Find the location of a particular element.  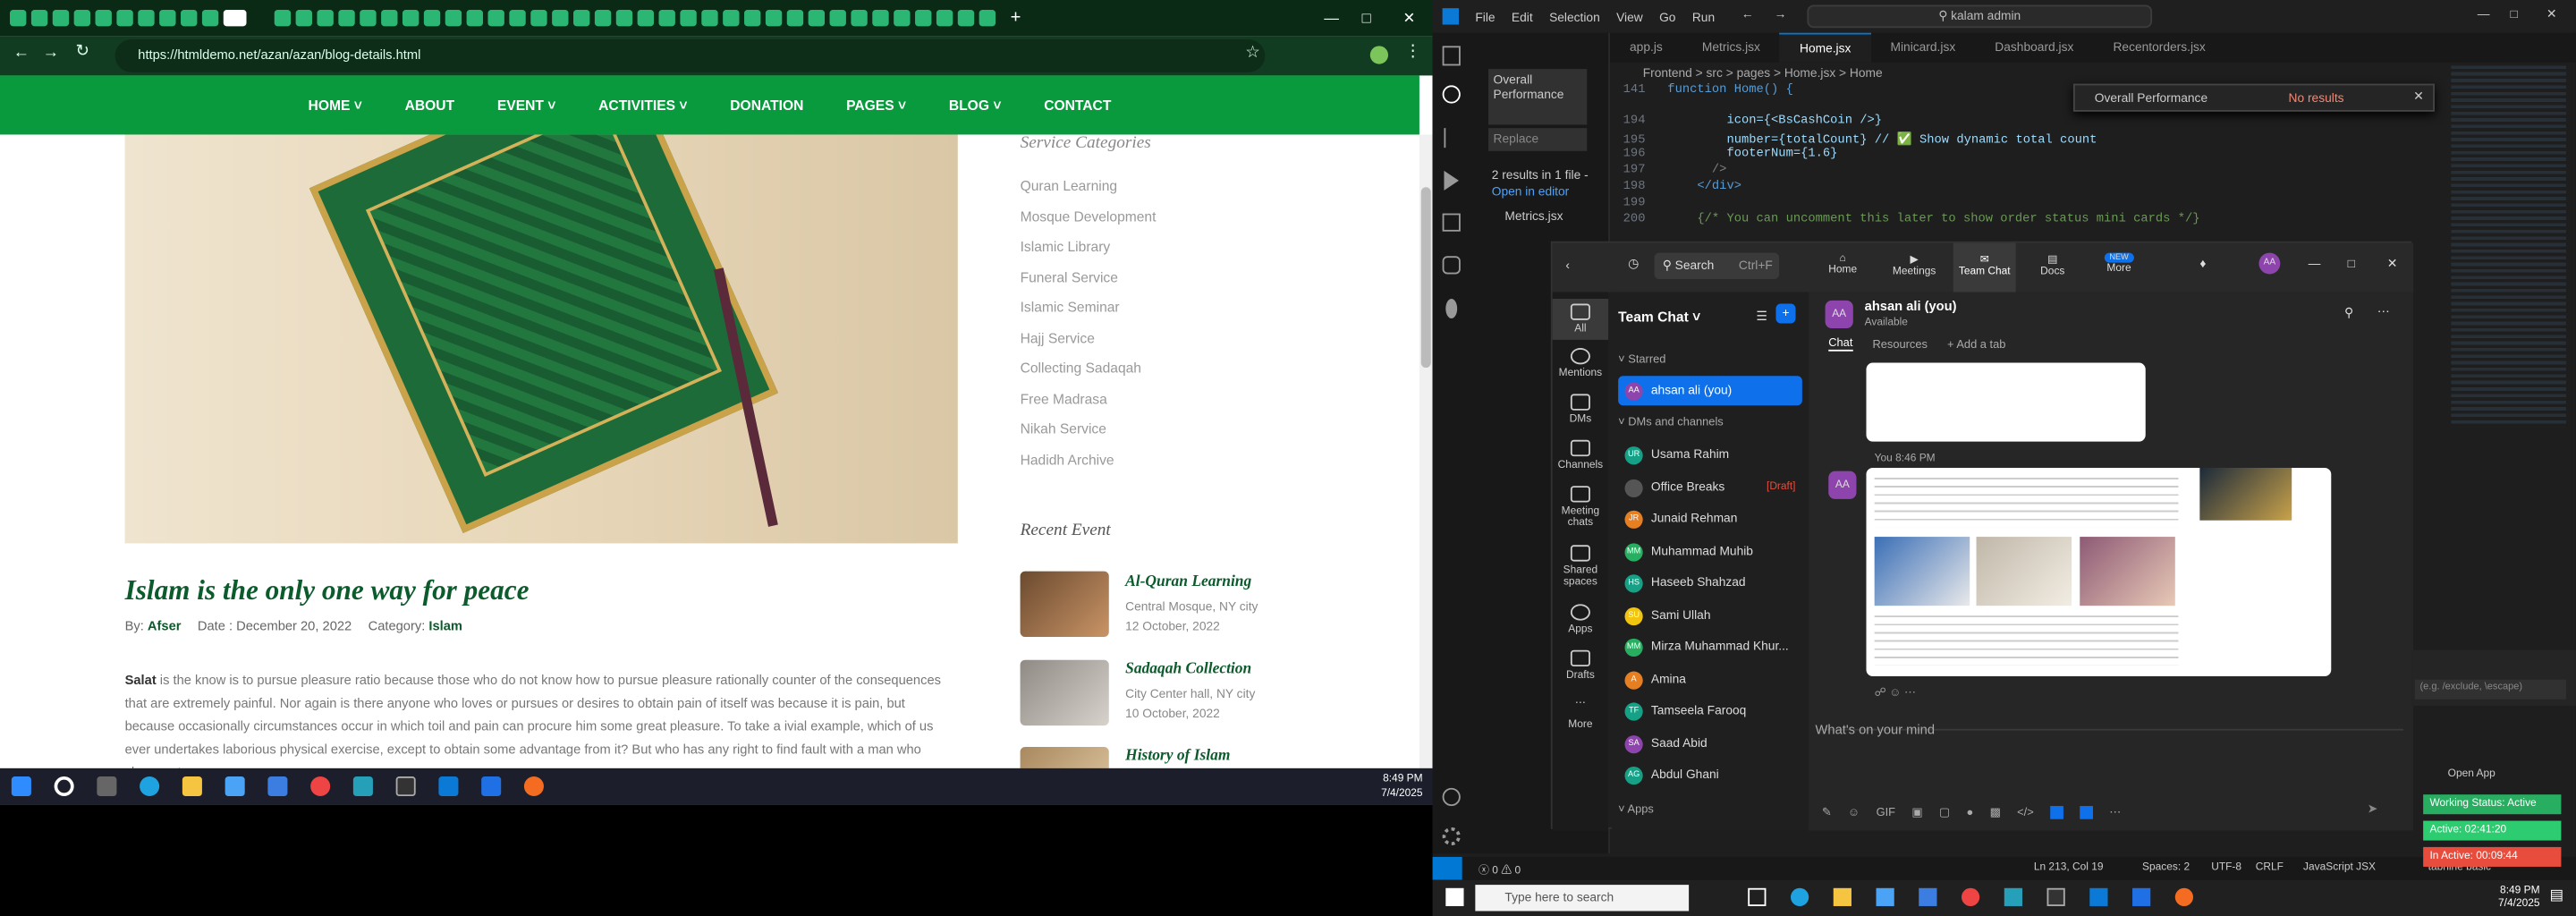

send-button: ➤ is located at coordinates (2373, 809).